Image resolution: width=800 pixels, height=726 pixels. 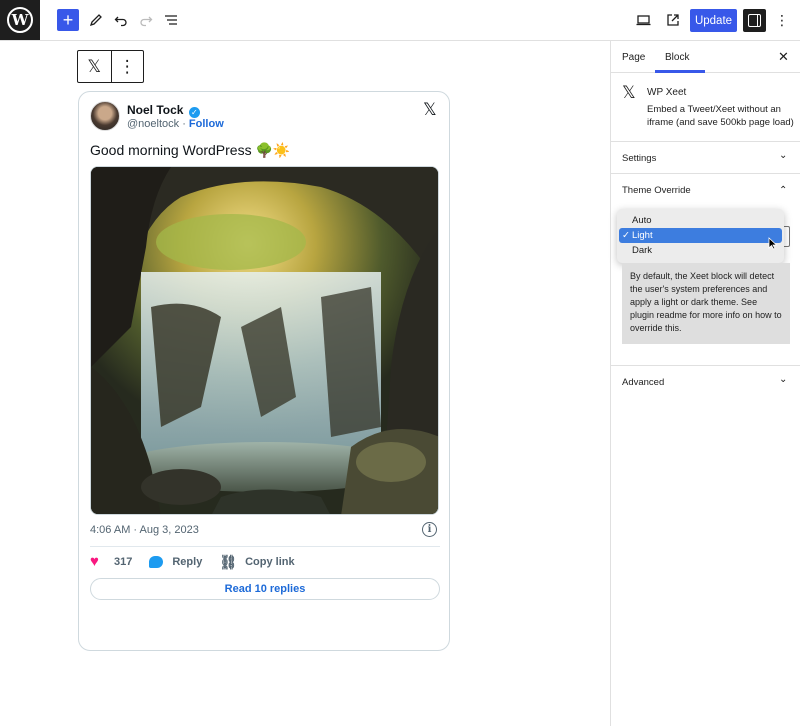 What do you see at coordinates (400, 20) in the screenshot?
I see `editor-toolbar: W + Update ⋮` at bounding box center [400, 20].